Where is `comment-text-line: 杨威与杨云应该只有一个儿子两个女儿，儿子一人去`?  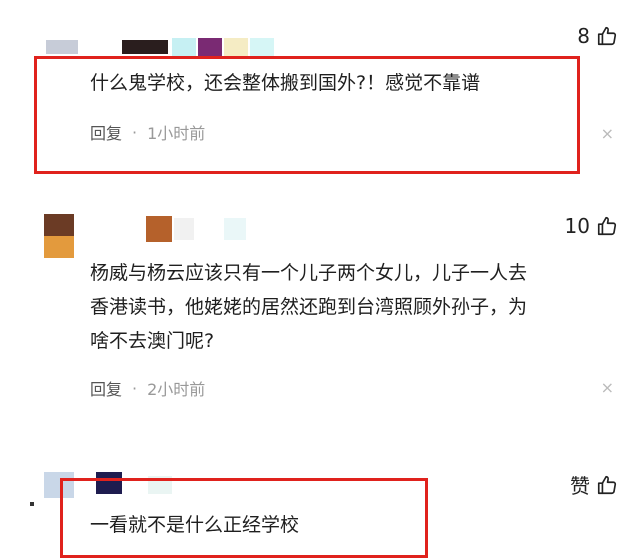 comment-text-line: 杨威与杨云应该只有一个儿子两个女儿，儿子一人去 is located at coordinates (309, 273).